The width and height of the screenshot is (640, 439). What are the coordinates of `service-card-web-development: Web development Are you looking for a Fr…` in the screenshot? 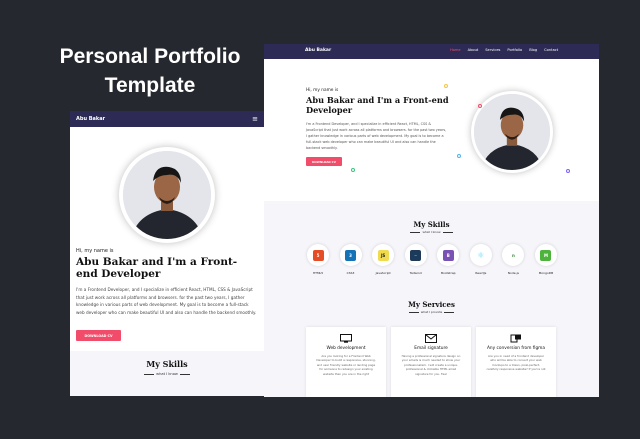 It's located at (346, 362).